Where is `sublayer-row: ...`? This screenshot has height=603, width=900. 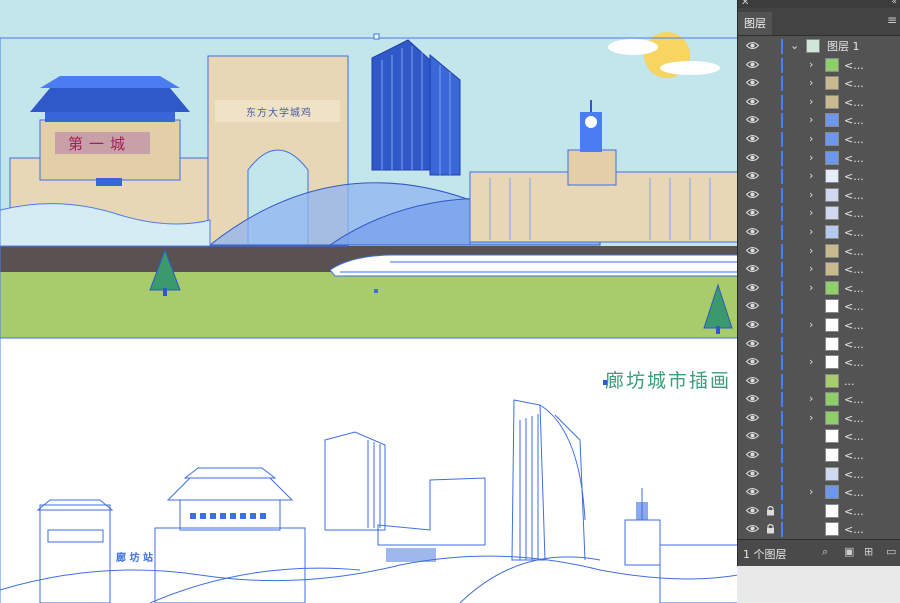
sublayer-row: ... is located at coordinates (819, 381).